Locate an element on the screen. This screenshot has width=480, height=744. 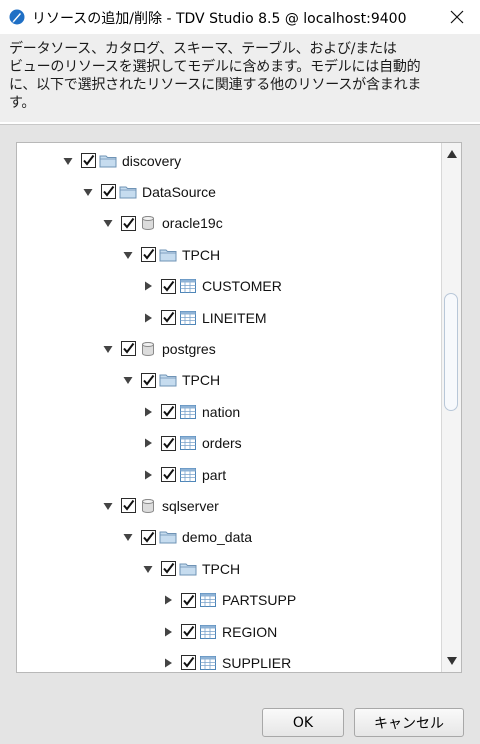
tree-node-label: PARTSUPP is located at coordinates (259, 600).